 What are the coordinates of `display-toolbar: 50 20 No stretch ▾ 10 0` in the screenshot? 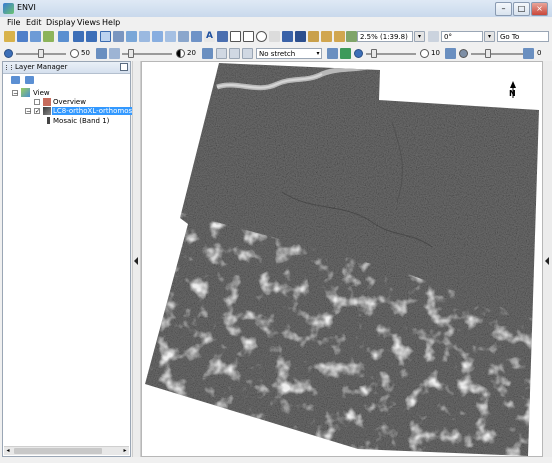 It's located at (276, 53).